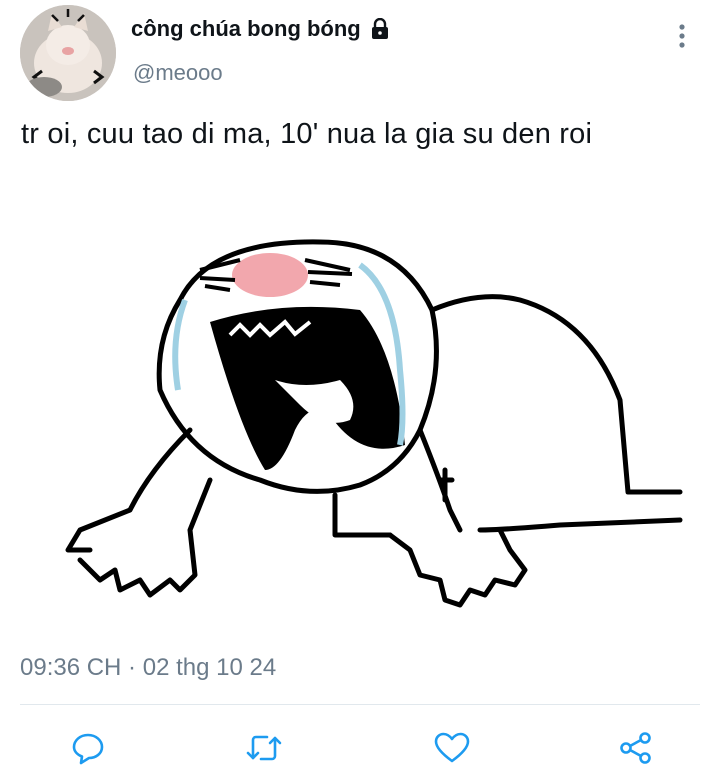  What do you see at coordinates (246, 28) in the screenshot?
I see `display-name-text: công chúa bong bóng` at bounding box center [246, 28].